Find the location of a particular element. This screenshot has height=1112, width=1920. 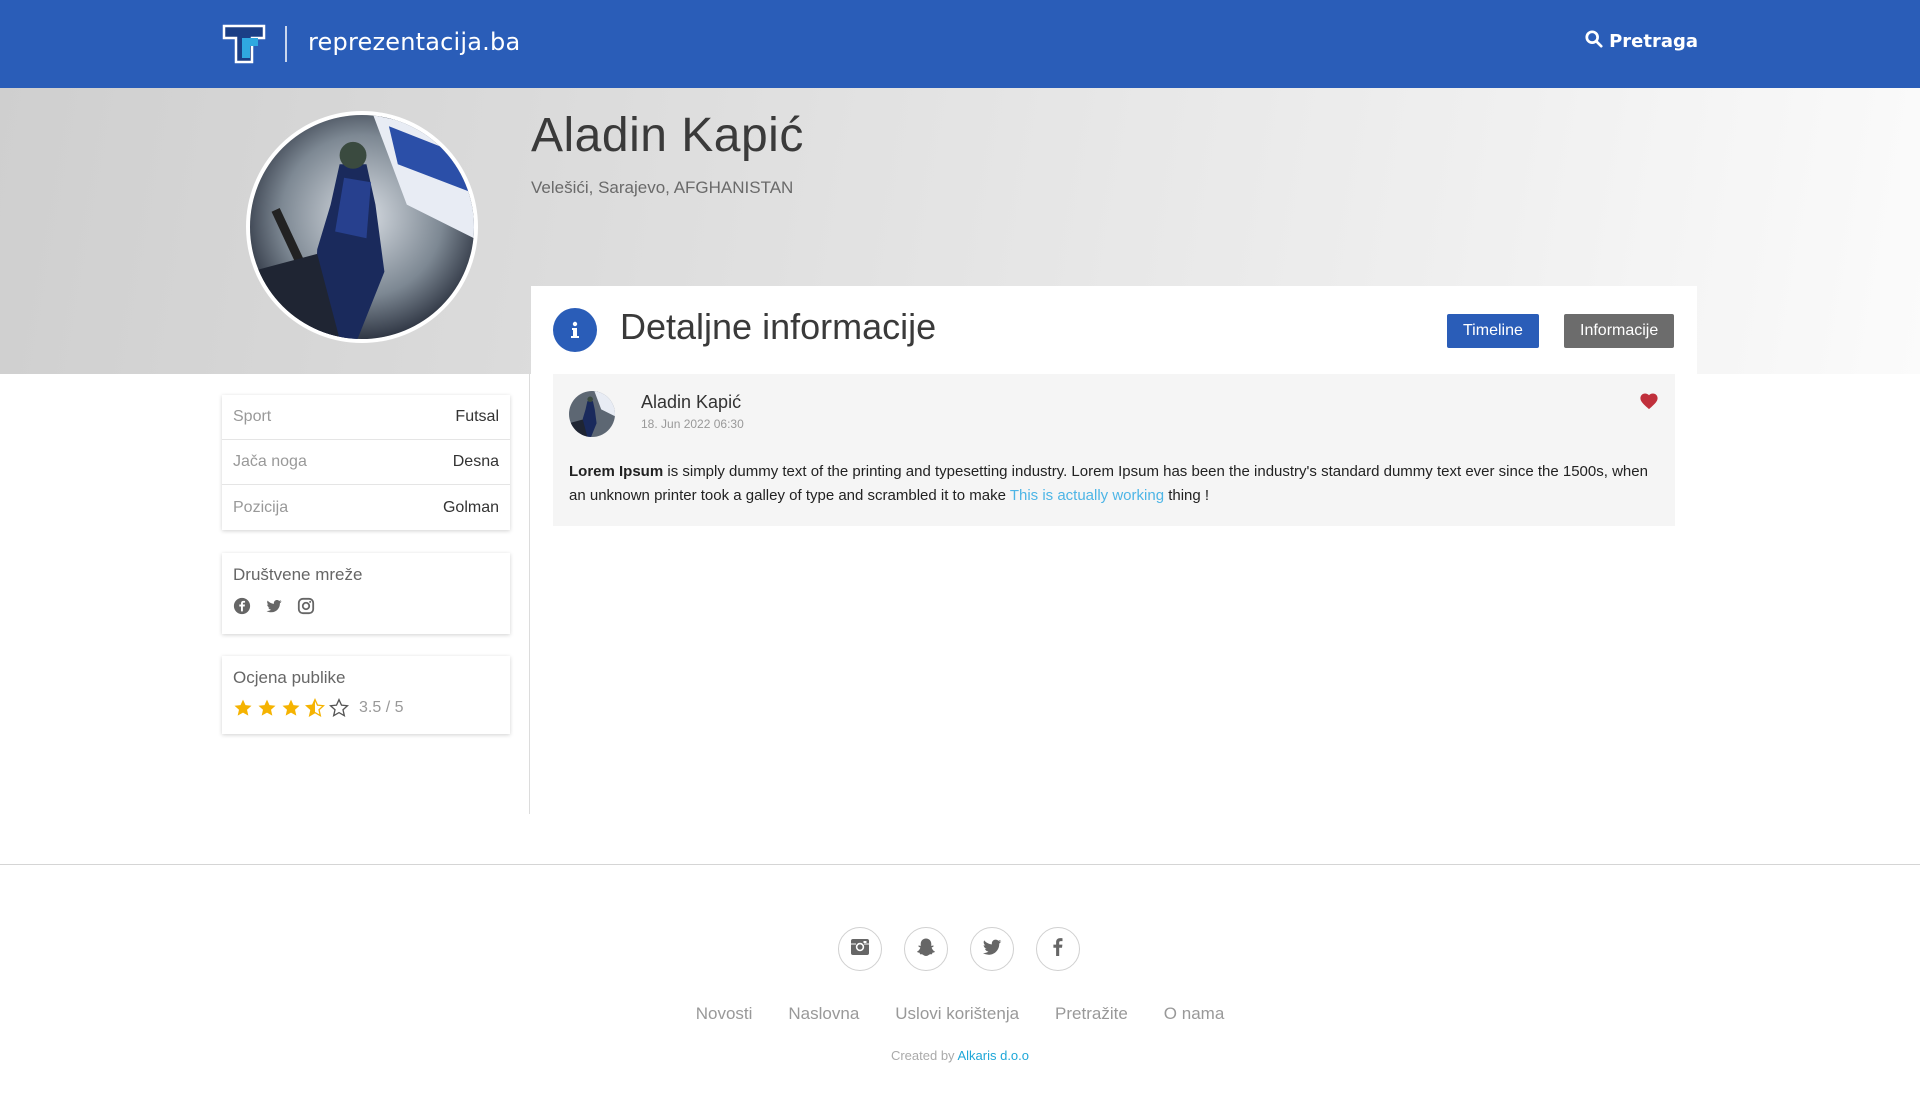

footer-divider is located at coordinates (960, 864).